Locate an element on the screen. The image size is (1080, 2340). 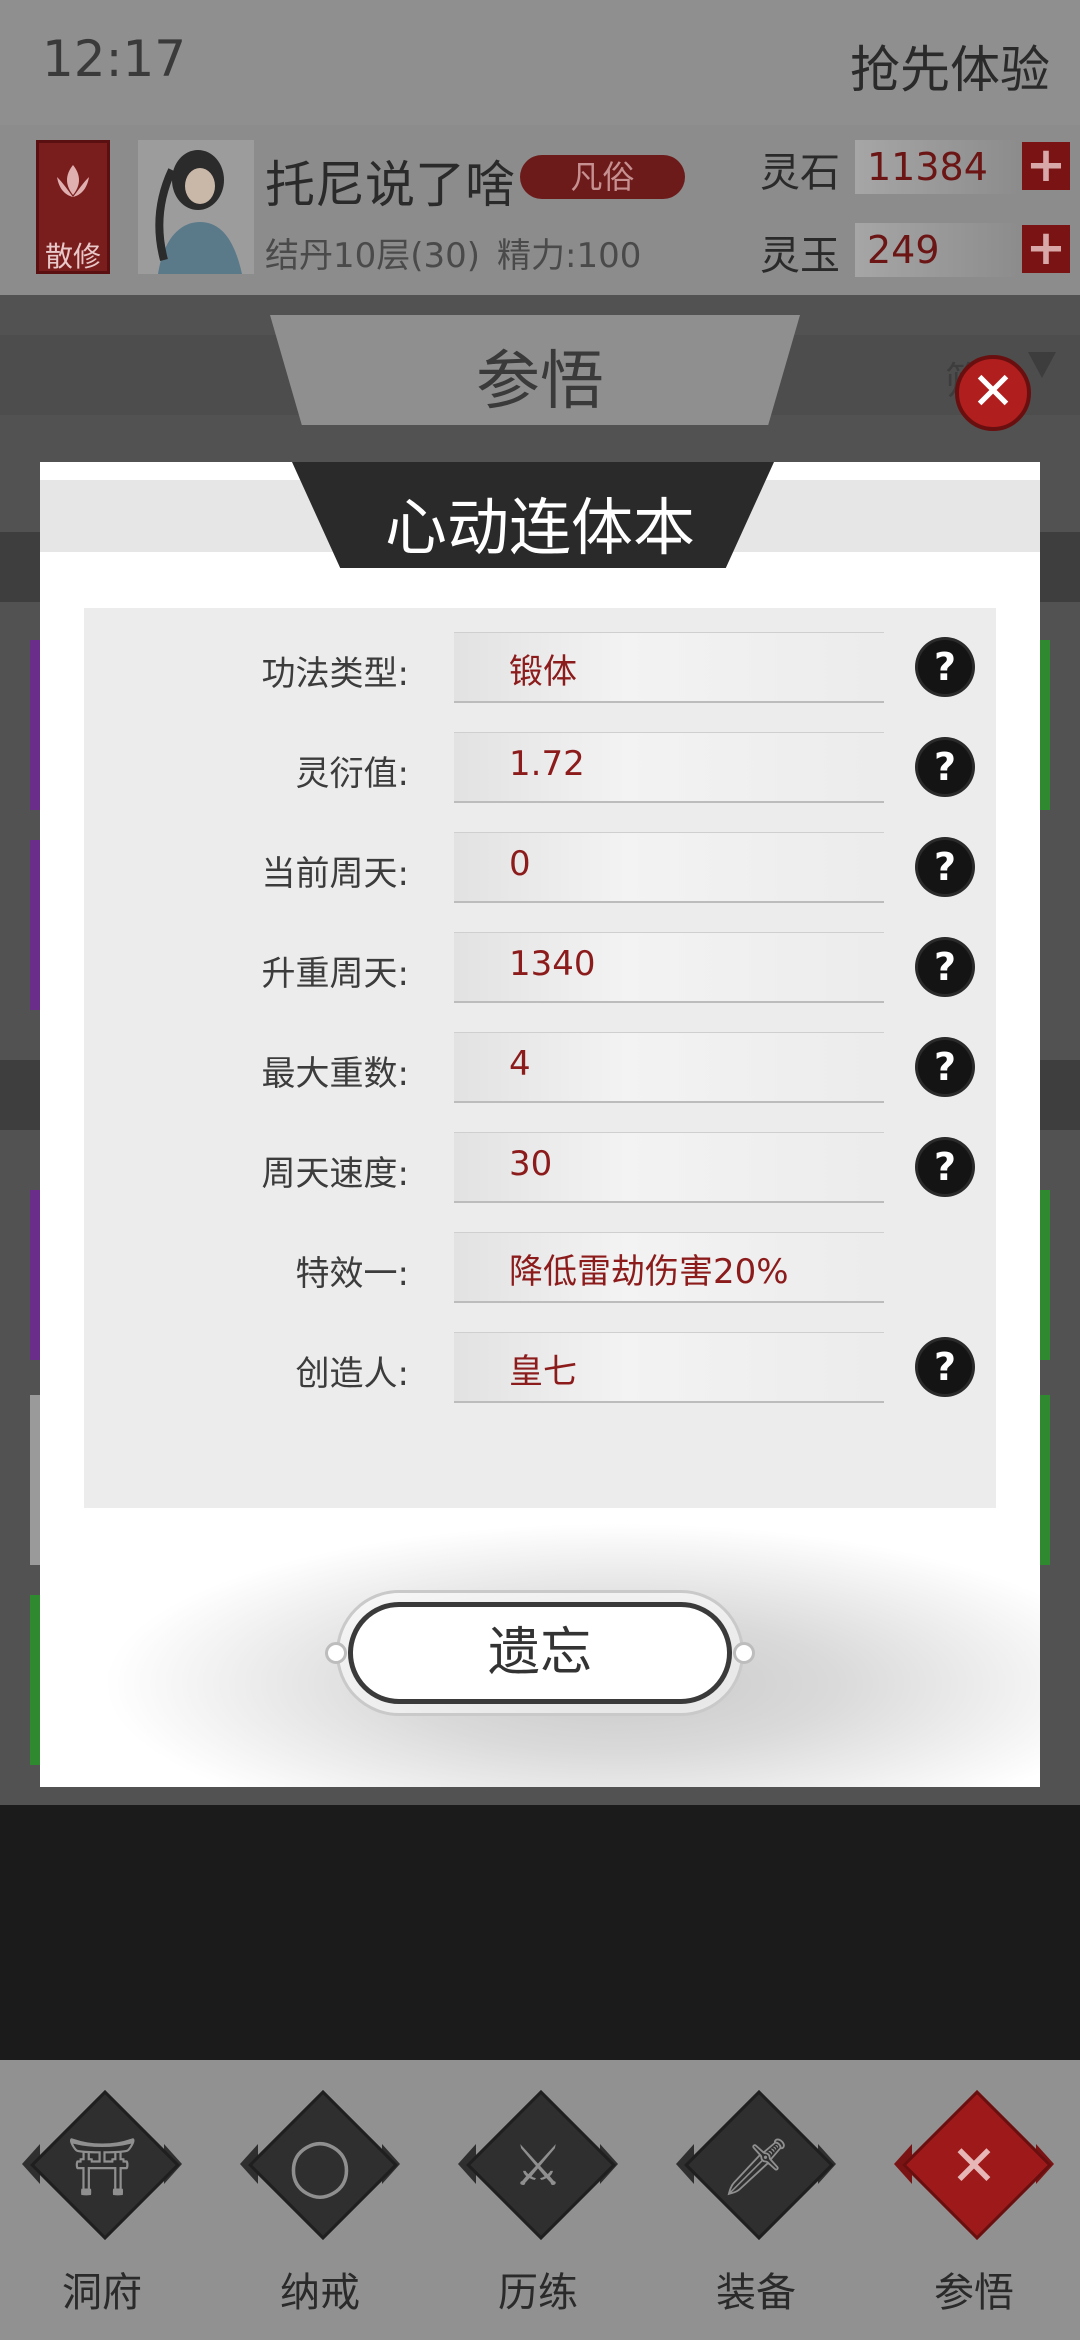
forget-button: 遗忘 is located at coordinates (540, 1653).